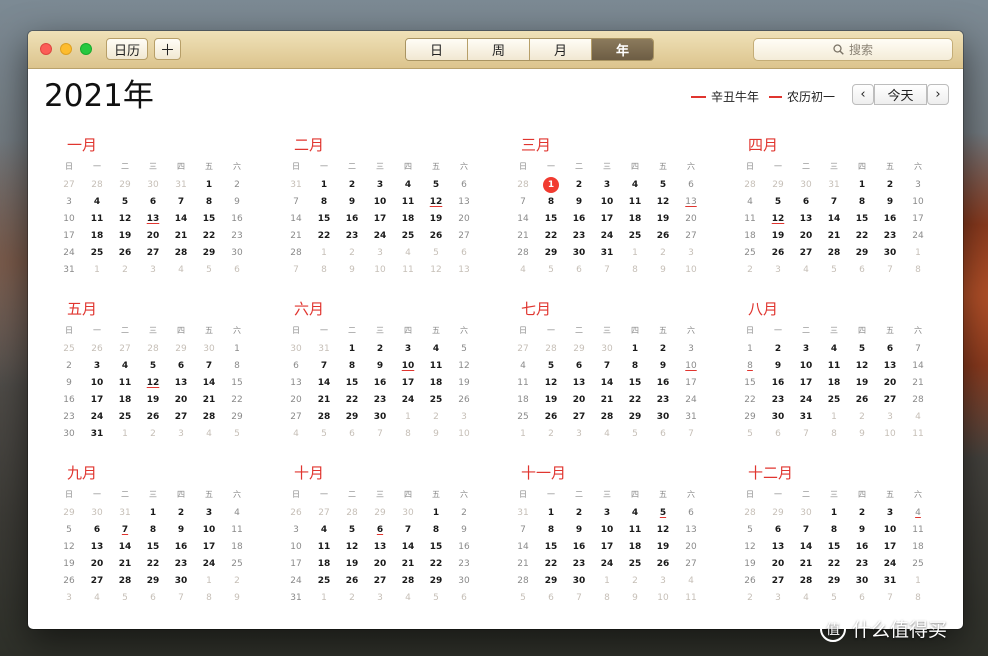 This screenshot has height=656, width=988. I want to click on day-cell: 31, so click(834, 185).